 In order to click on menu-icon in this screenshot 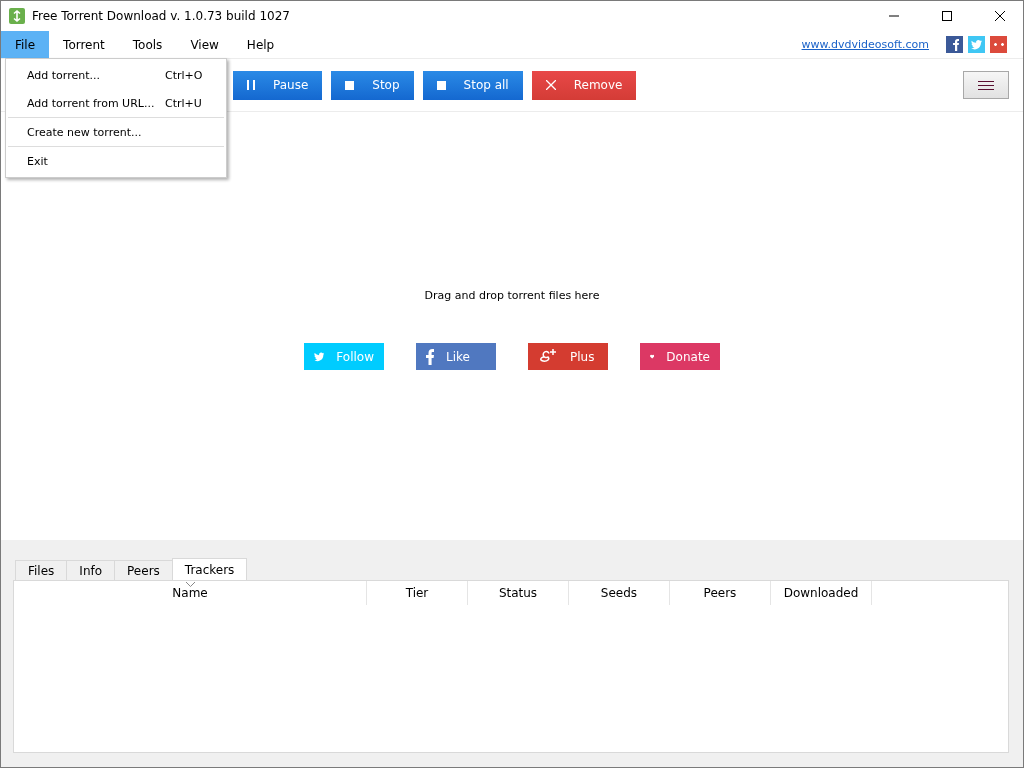, I will do `click(986, 85)`.